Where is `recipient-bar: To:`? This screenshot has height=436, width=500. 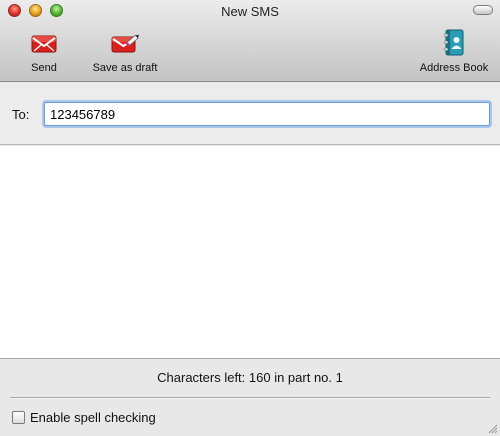 recipient-bar: To: is located at coordinates (250, 114).